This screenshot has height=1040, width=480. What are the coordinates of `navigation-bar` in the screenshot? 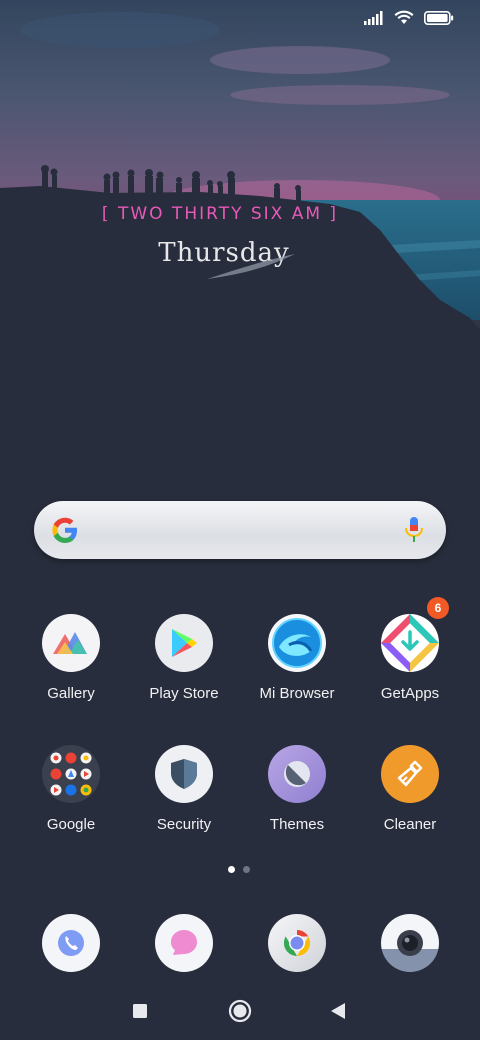 It's located at (240, 1011).